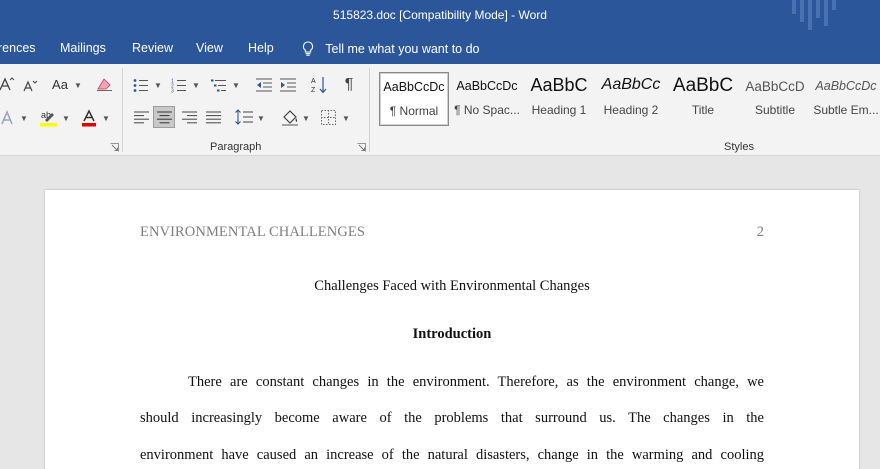  What do you see at coordinates (775, 86) in the screenshot?
I see `style-preview: AaBbCcD` at bounding box center [775, 86].